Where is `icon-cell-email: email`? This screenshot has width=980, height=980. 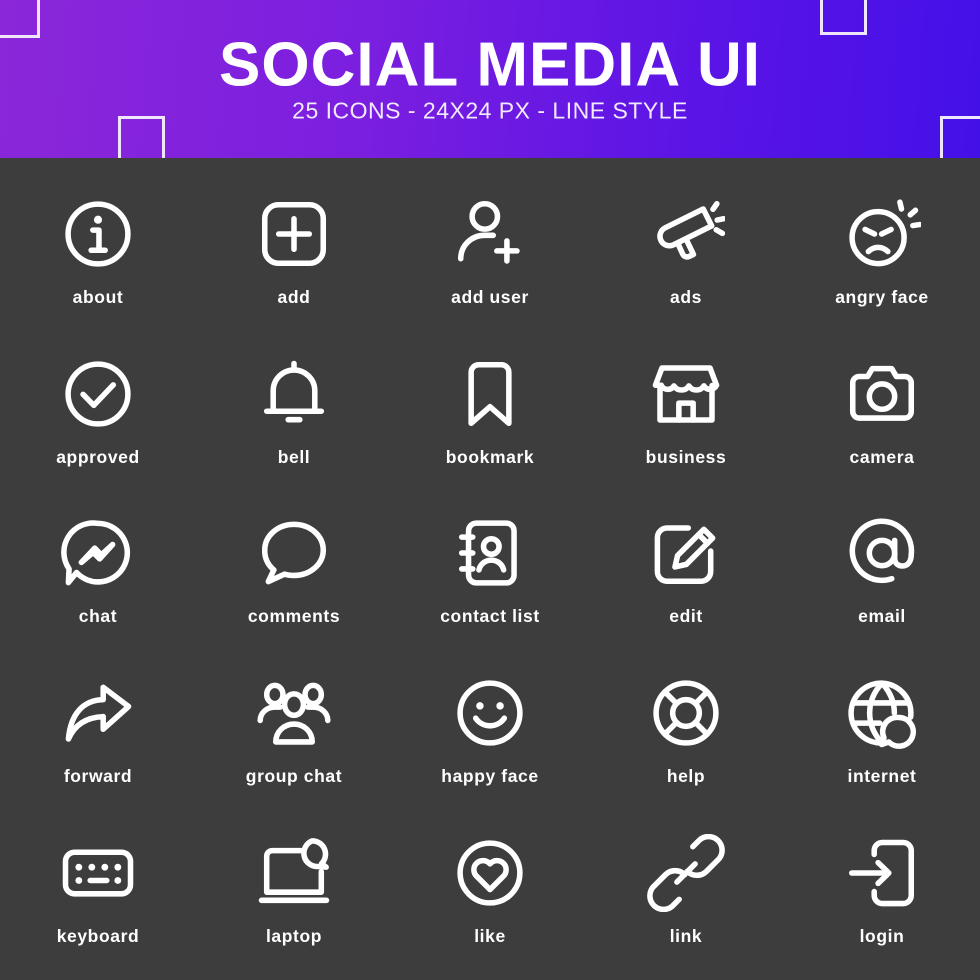 icon-cell-email: email is located at coordinates (882, 571).